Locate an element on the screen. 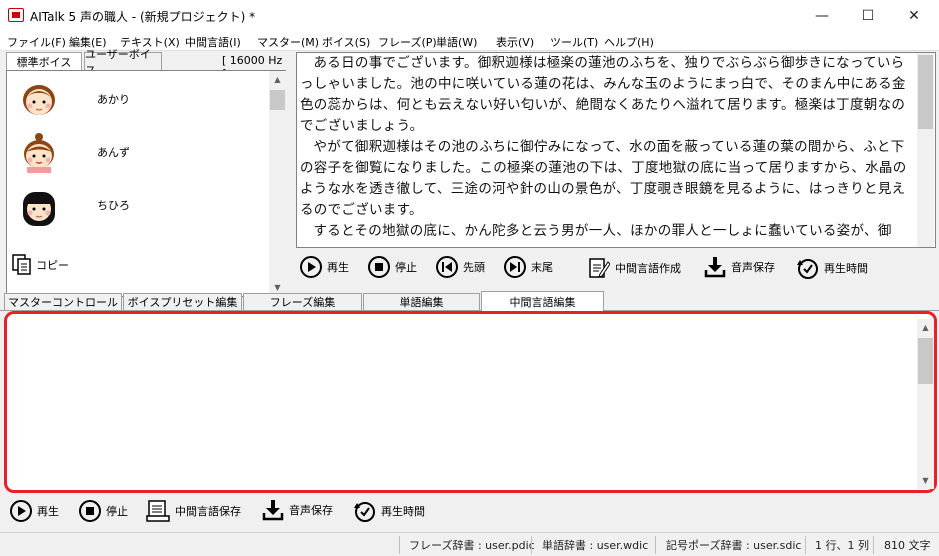 This screenshot has height=556, width=939. menu-intermediate: 中間言語(I) is located at coordinates (213, 42).